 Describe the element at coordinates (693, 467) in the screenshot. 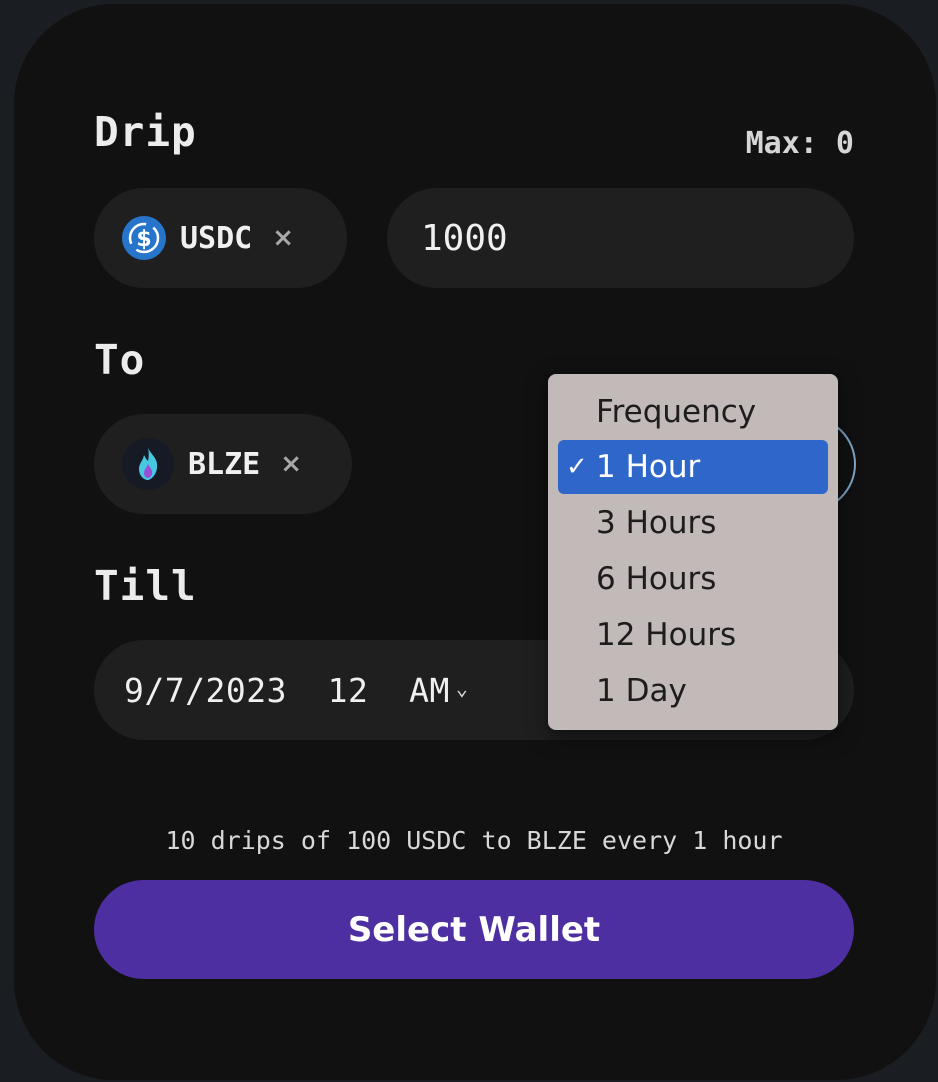

I see `frequency-option-1-hour: ✓ 1 Hour` at that location.